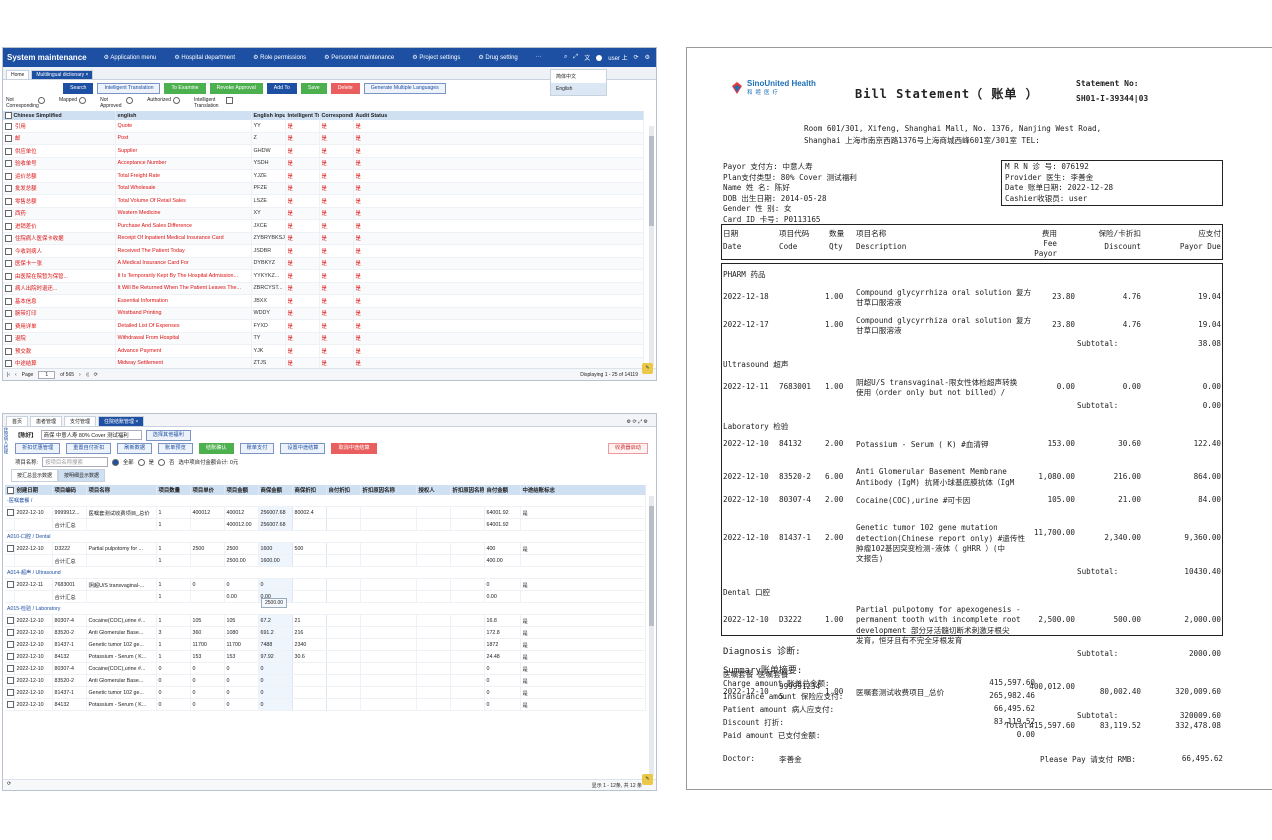 The image size is (1272, 840). Describe the element at coordinates (502, 490) in the screenshot. I see `col-header-13: 自付金额` at that location.